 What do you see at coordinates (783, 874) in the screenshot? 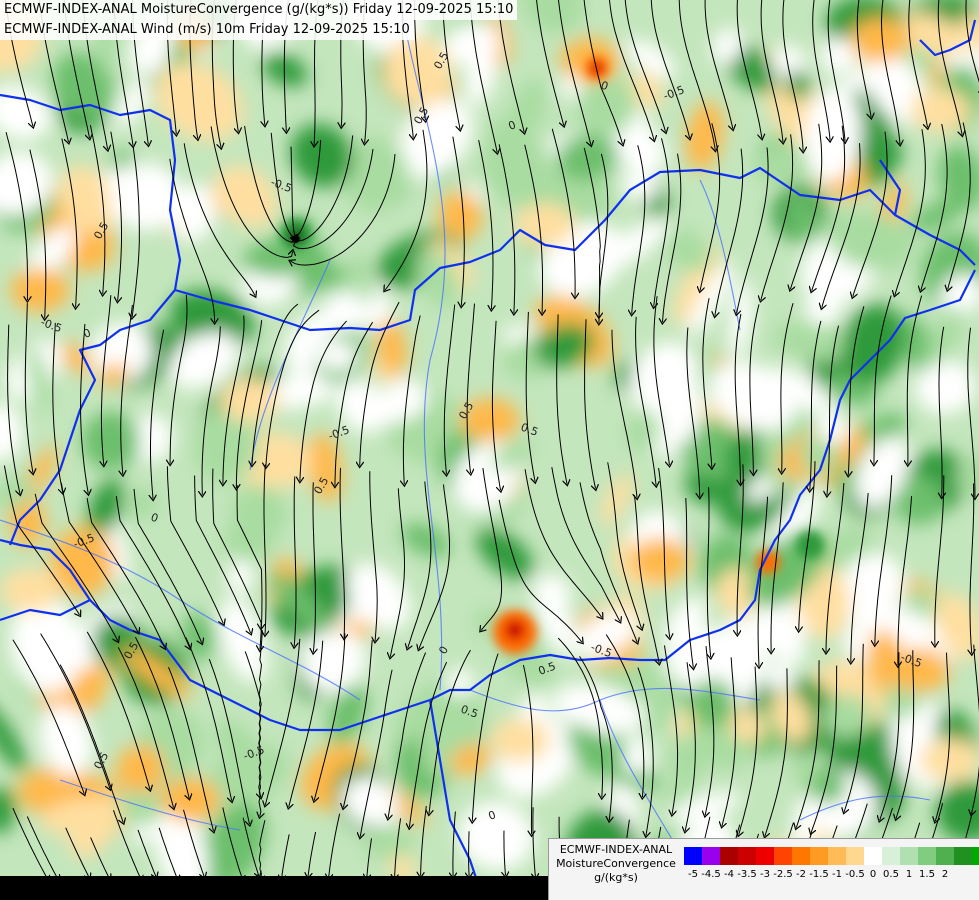
I see `legend-tick-label: -2.5` at bounding box center [783, 874].